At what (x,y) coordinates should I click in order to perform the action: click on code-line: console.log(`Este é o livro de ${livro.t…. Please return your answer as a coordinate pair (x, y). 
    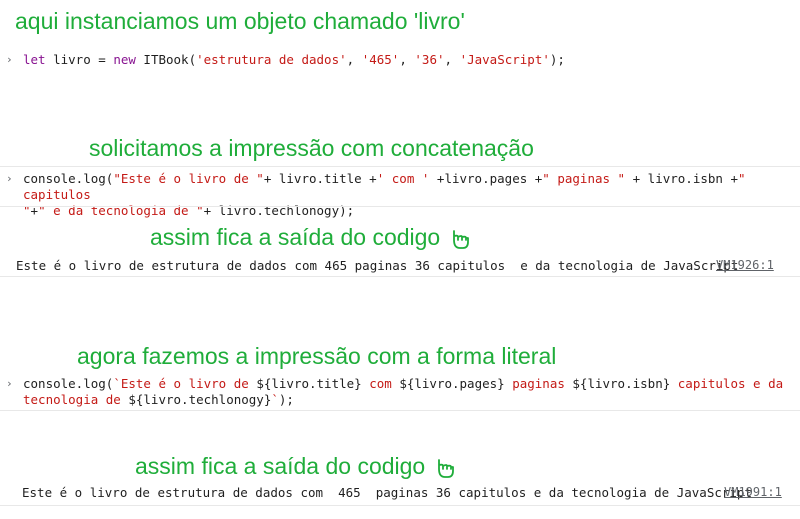
    Looking at the image, I should click on (411, 384).